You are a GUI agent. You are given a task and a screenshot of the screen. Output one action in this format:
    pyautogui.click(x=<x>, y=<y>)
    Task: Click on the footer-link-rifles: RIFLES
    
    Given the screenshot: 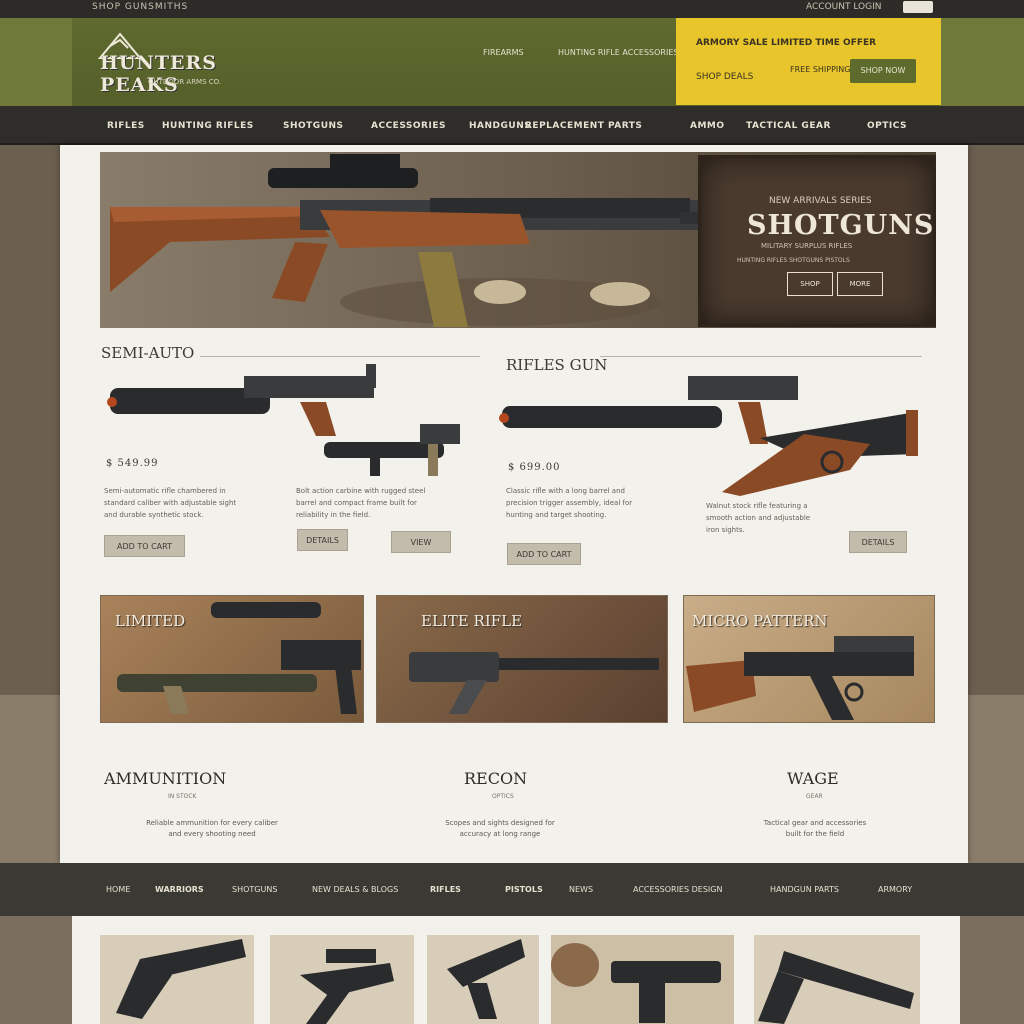 What is the action you would take?
    pyautogui.click(x=445, y=889)
    